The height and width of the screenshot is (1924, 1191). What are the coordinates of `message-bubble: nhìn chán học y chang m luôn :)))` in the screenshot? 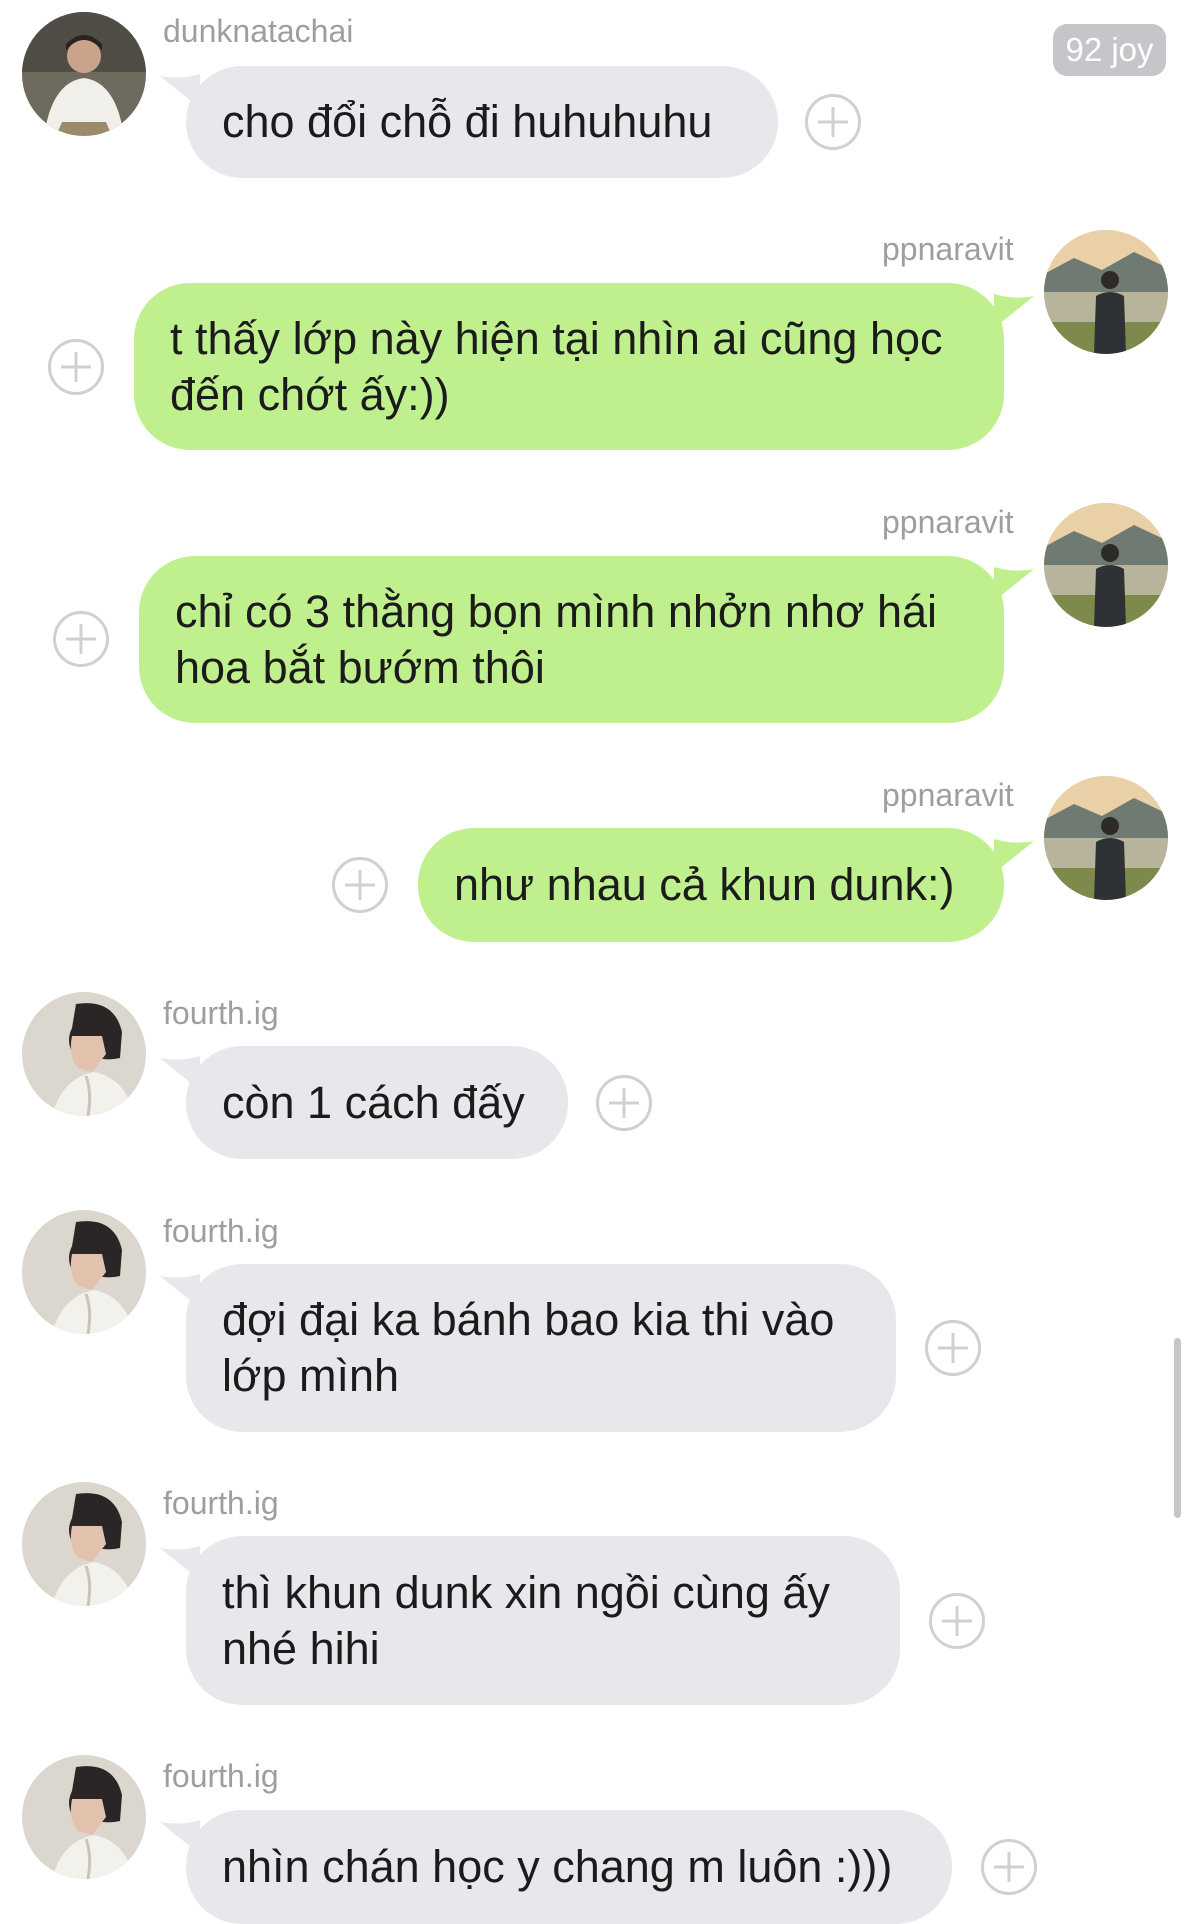 It's located at (569, 1867).